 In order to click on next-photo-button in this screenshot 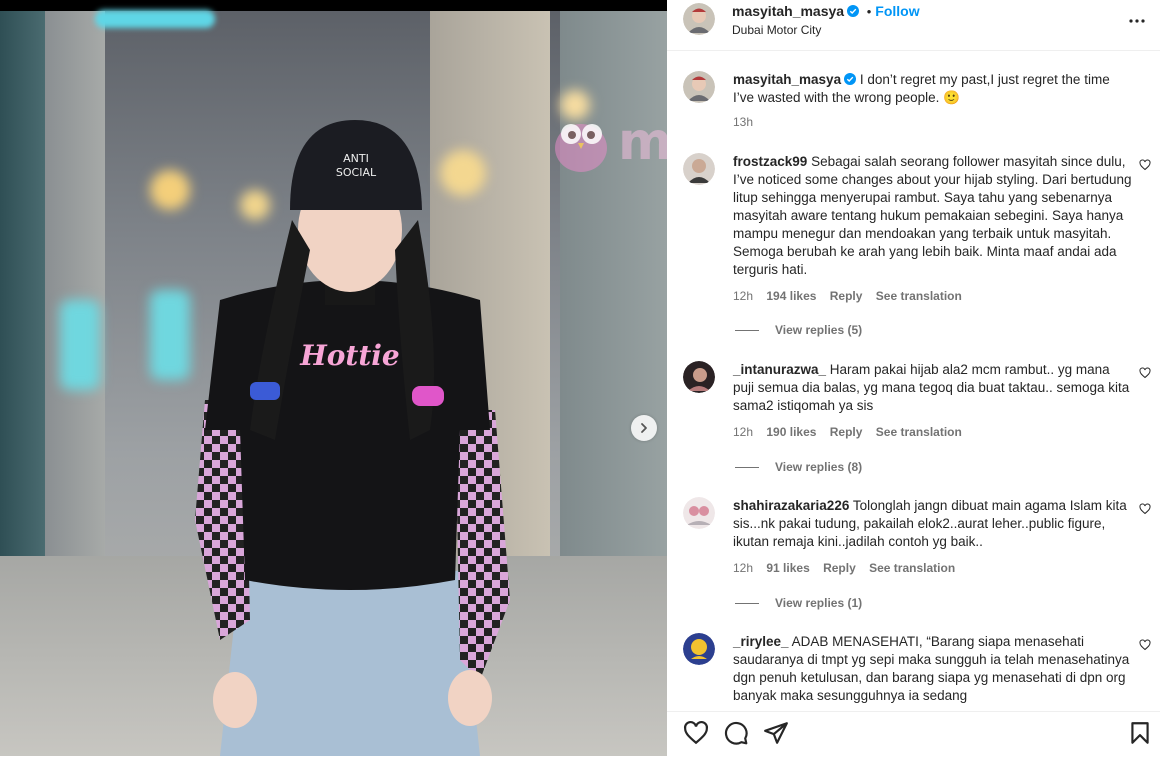, I will do `click(644, 428)`.